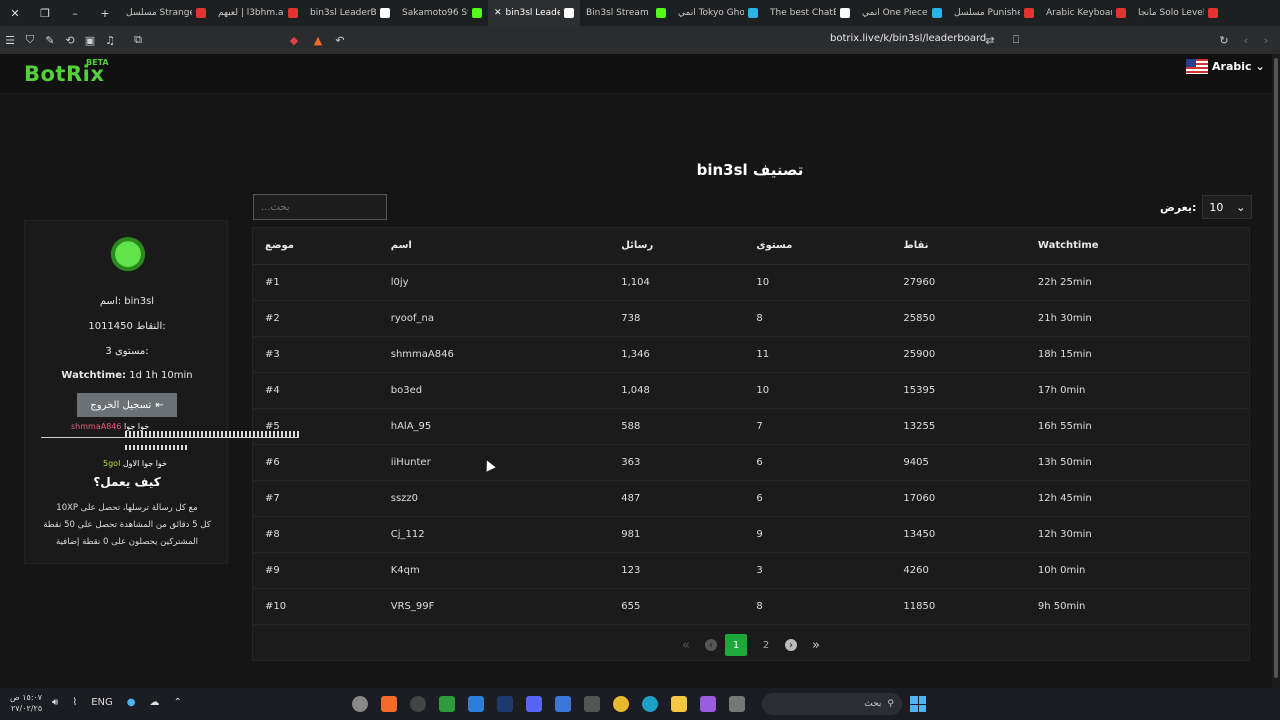 The image size is (1280, 720). I want to click on table-cell: Cj_112, so click(494, 534).